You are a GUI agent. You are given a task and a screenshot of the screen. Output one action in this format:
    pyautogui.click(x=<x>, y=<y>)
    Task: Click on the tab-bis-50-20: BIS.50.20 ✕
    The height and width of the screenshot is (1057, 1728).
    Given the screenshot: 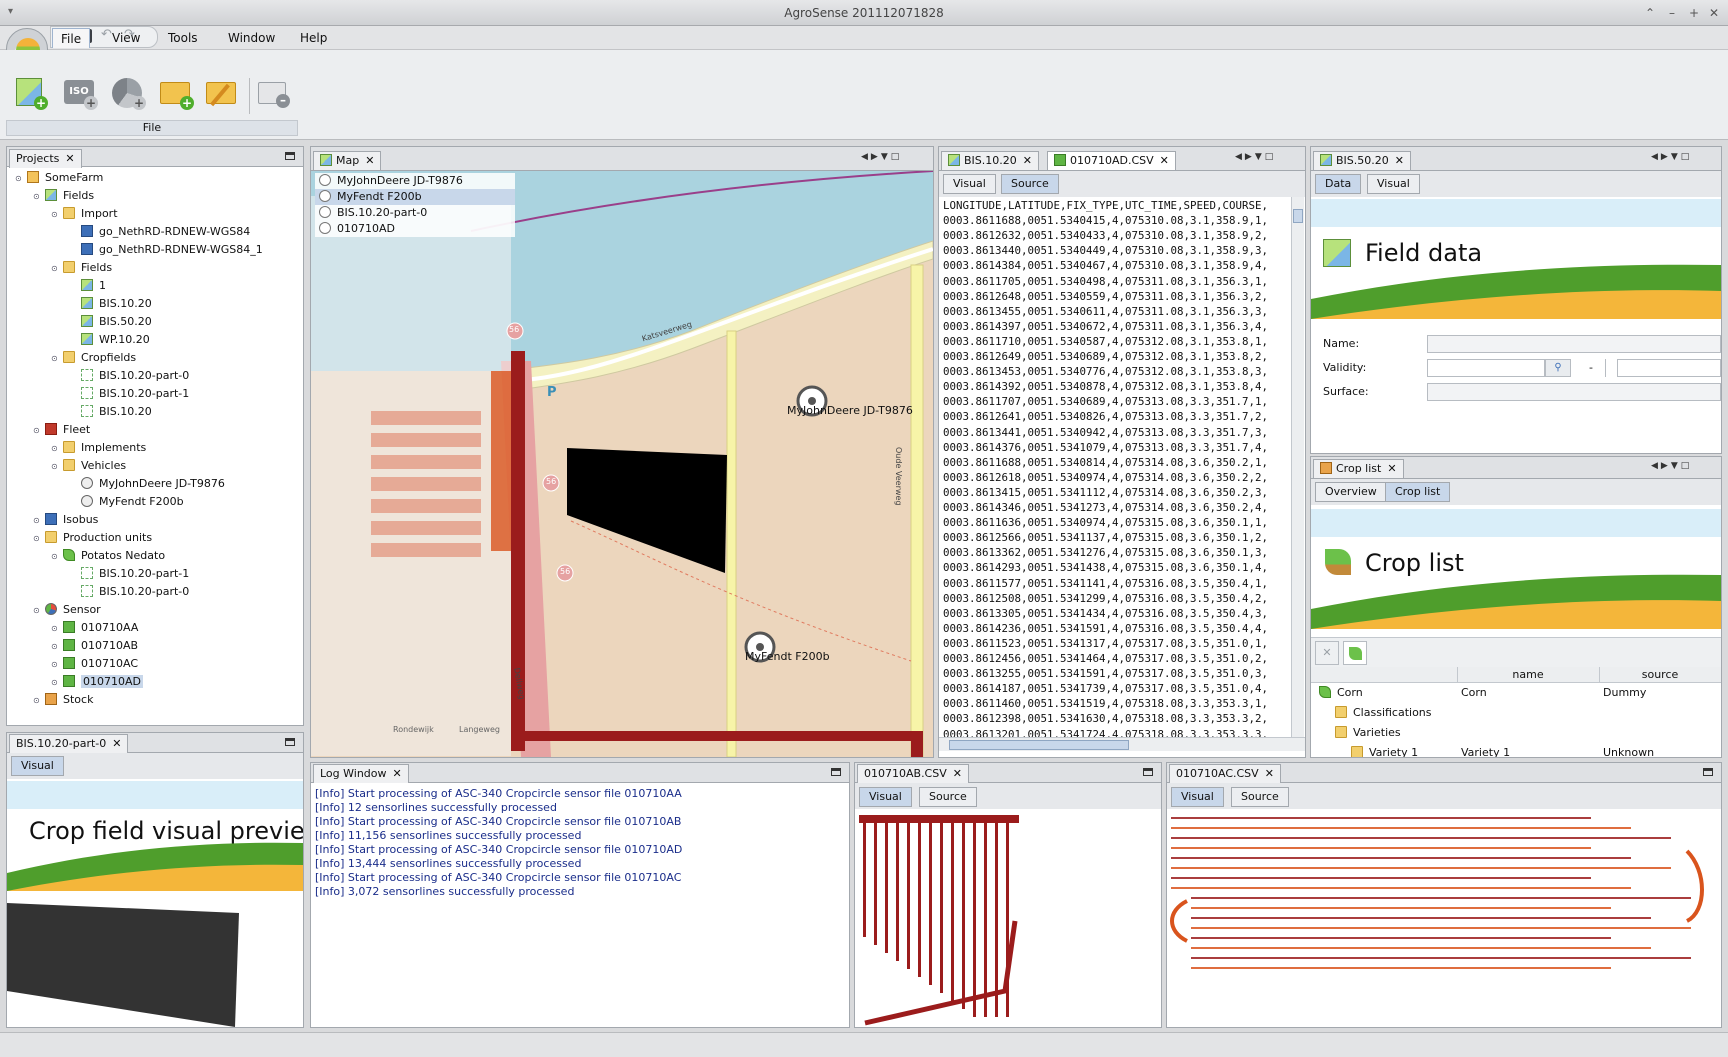 What is the action you would take?
    pyautogui.click(x=1362, y=160)
    